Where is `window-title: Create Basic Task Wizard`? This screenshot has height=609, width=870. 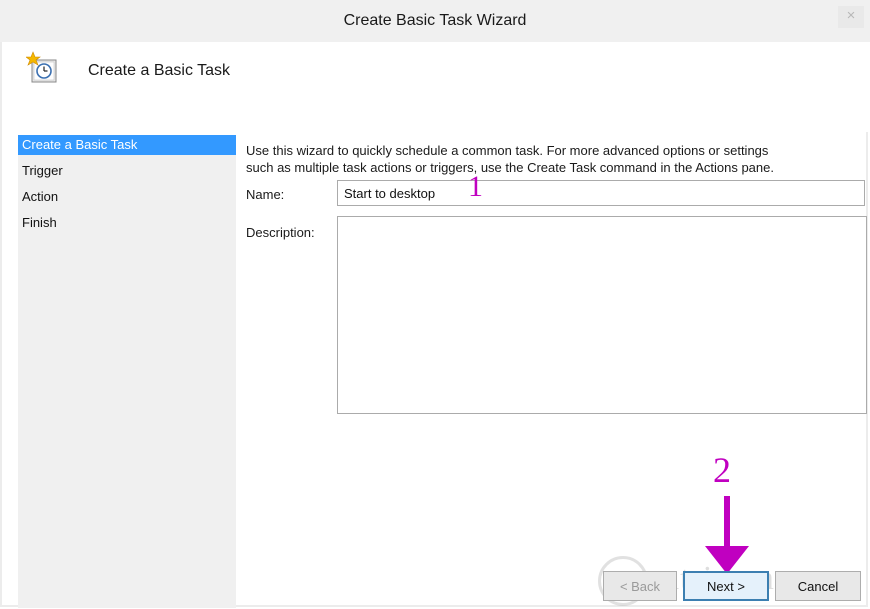 window-title: Create Basic Task Wizard is located at coordinates (435, 20).